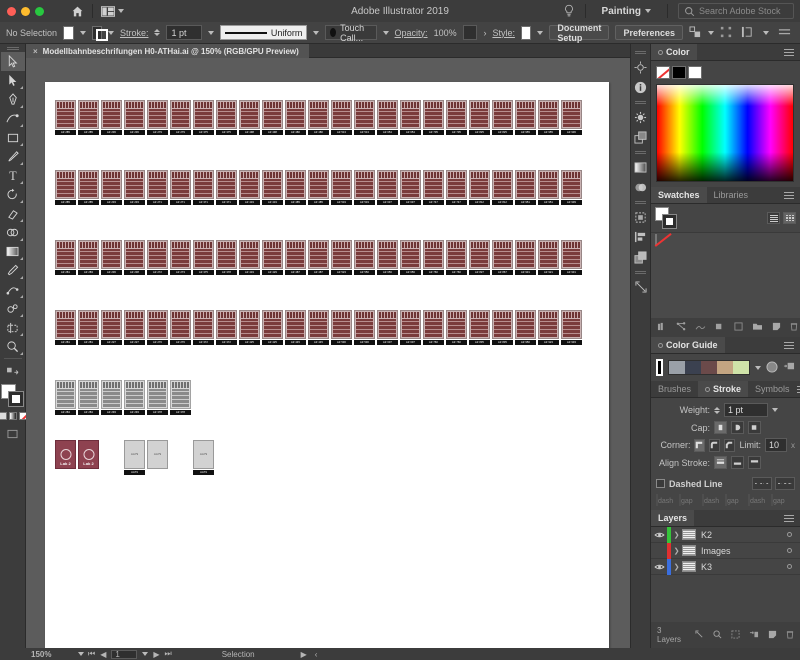 The height and width of the screenshot is (660, 800). What do you see at coordinates (641, 117) in the screenshot?
I see `color-icon` at bounding box center [641, 117].